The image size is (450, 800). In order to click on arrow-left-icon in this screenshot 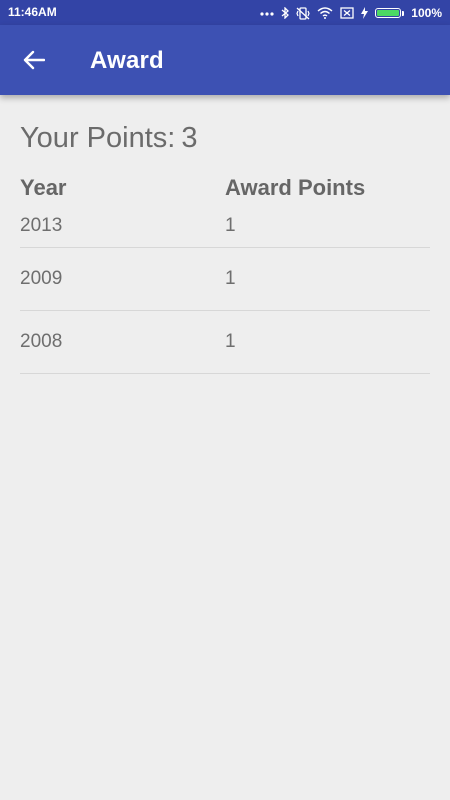, I will do `click(34, 60)`.